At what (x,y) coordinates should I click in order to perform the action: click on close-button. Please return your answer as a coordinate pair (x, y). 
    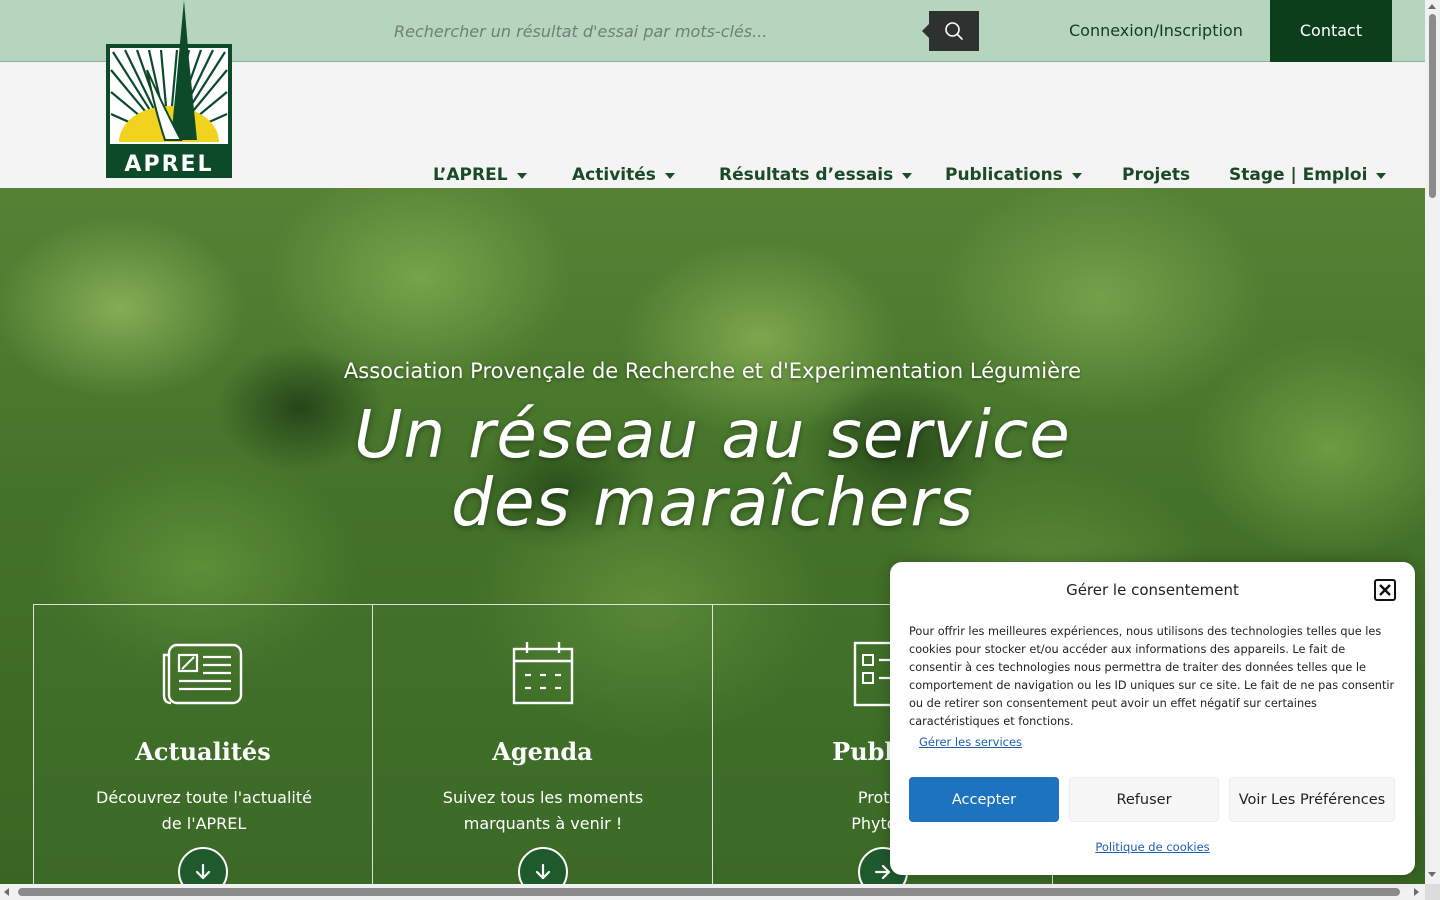
    Looking at the image, I should click on (1385, 590).